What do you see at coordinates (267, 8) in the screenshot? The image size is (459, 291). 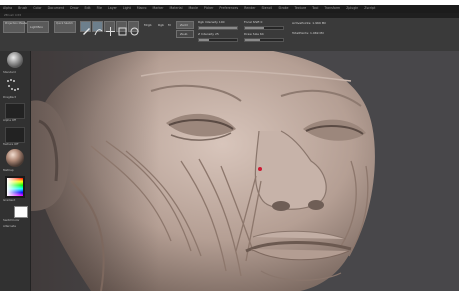 I see `menu-item-stencil: Stencil` at bounding box center [267, 8].